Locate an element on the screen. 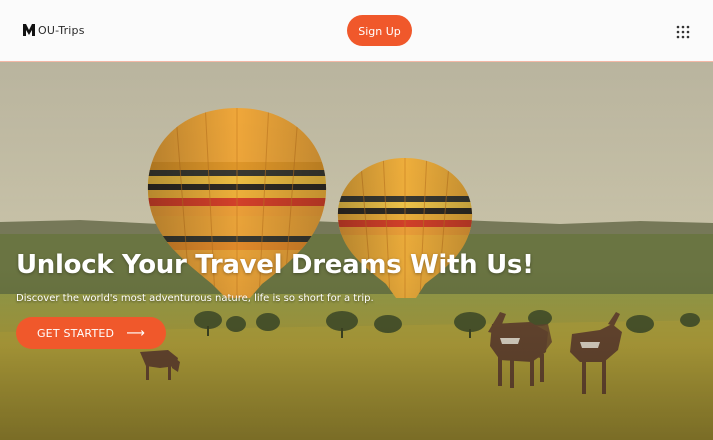  sign-up-button: Sign Up is located at coordinates (379, 30).